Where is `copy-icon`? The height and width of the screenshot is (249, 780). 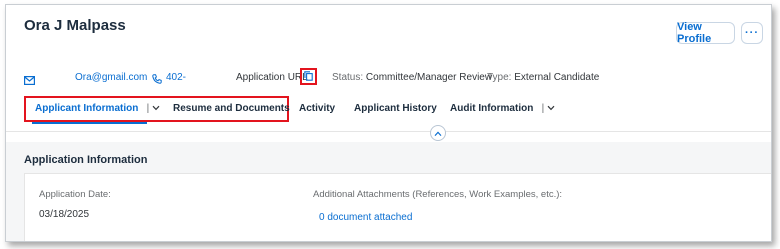 copy-icon is located at coordinates (308, 77).